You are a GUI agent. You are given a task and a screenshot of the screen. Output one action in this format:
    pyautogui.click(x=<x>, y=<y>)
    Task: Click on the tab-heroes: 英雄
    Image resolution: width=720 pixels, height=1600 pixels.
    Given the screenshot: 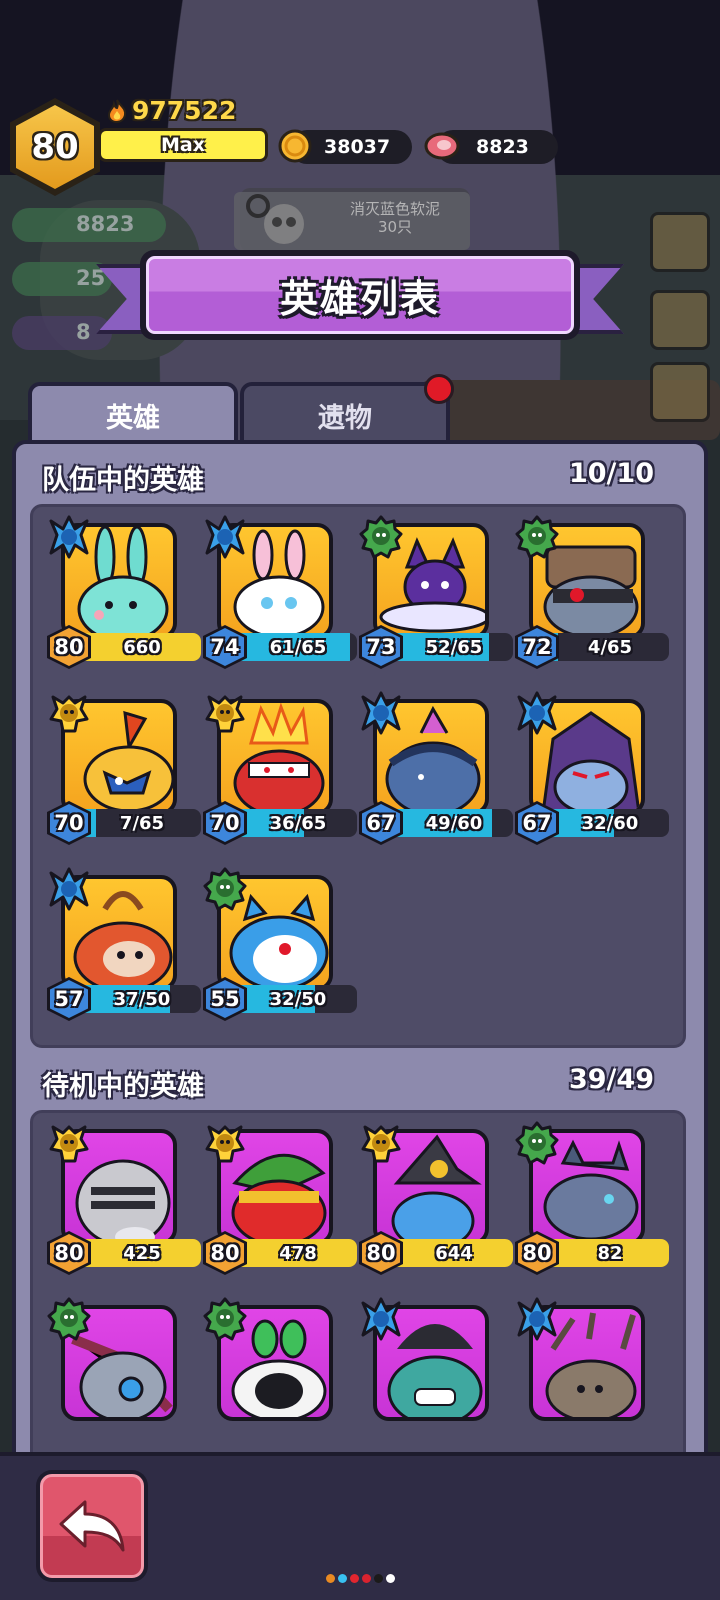 What is the action you would take?
    pyautogui.click(x=133, y=413)
    